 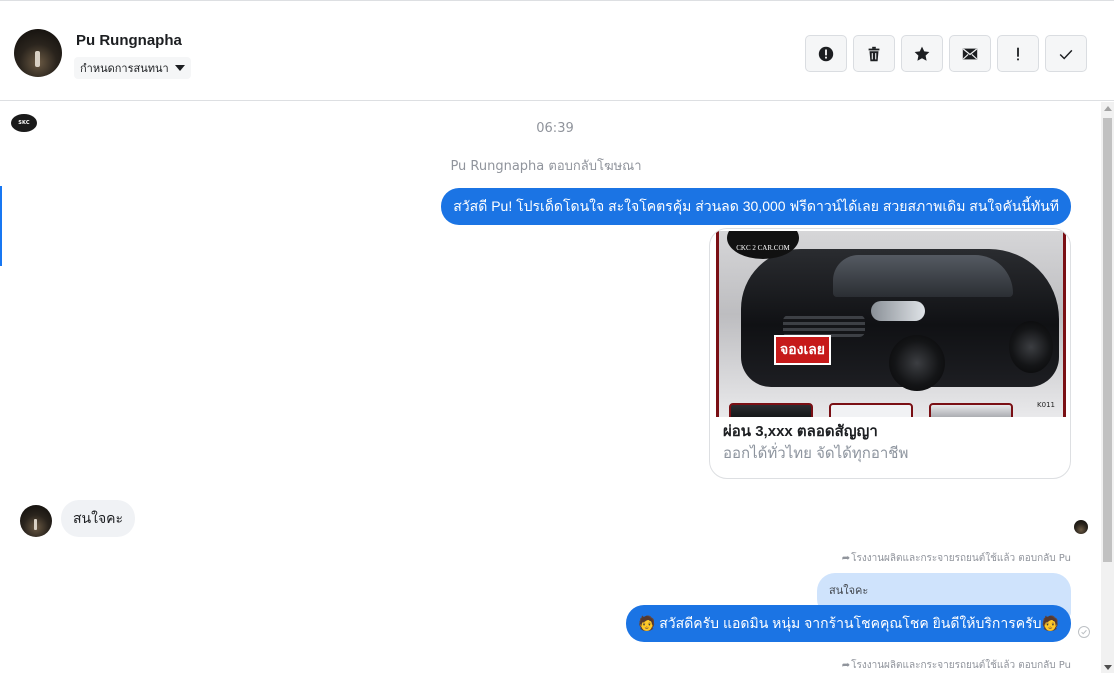 What do you see at coordinates (98, 518) in the screenshot?
I see `incoming-message: สนใจคะ` at bounding box center [98, 518].